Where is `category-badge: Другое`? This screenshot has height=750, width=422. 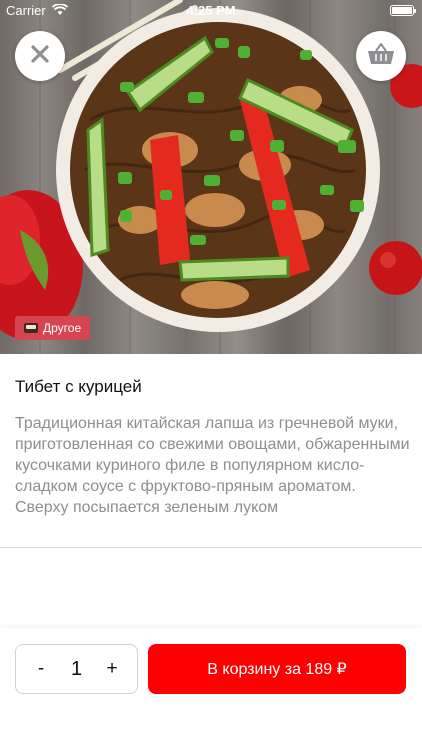
category-badge: Другое is located at coordinates (53, 328).